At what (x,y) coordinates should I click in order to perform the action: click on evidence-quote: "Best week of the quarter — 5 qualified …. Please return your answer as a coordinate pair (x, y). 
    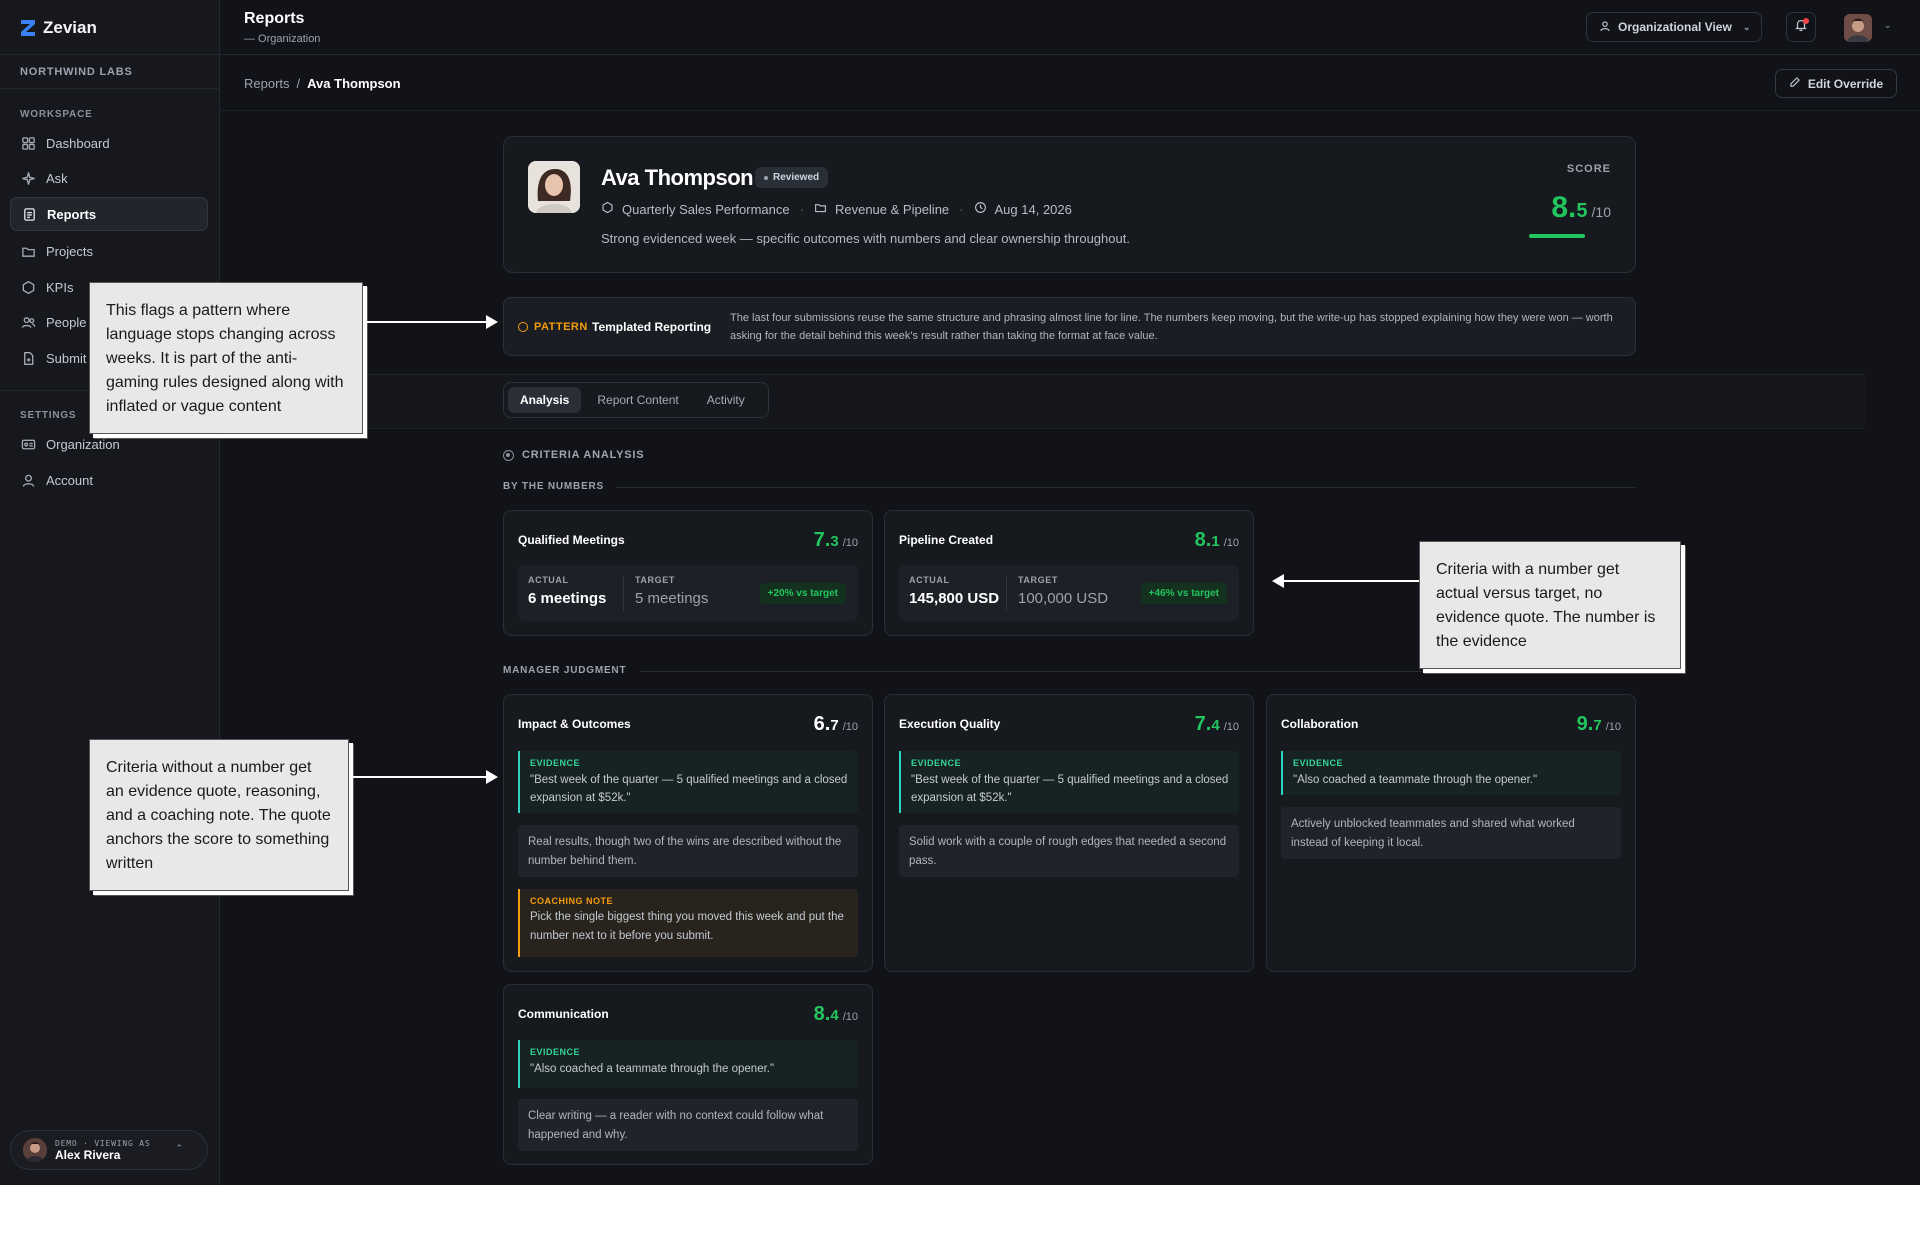
    Looking at the image, I should click on (689, 789).